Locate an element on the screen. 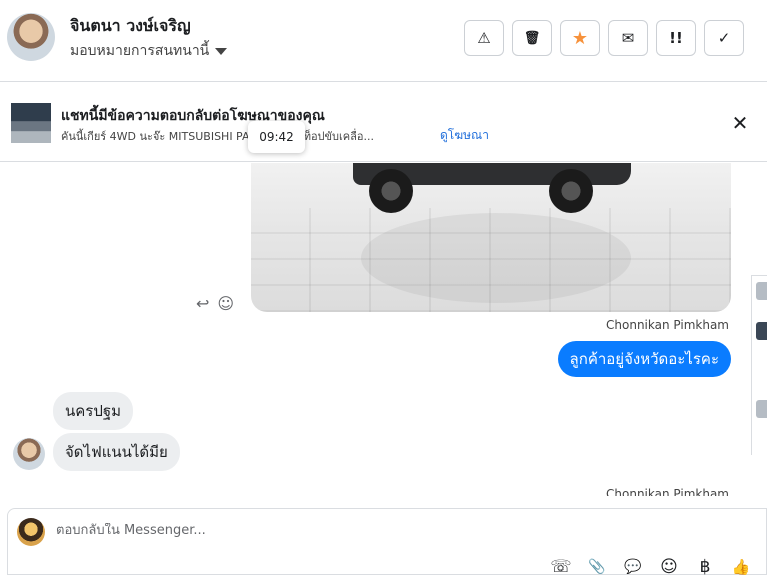  mark-done-button: ✓ is located at coordinates (724, 38).